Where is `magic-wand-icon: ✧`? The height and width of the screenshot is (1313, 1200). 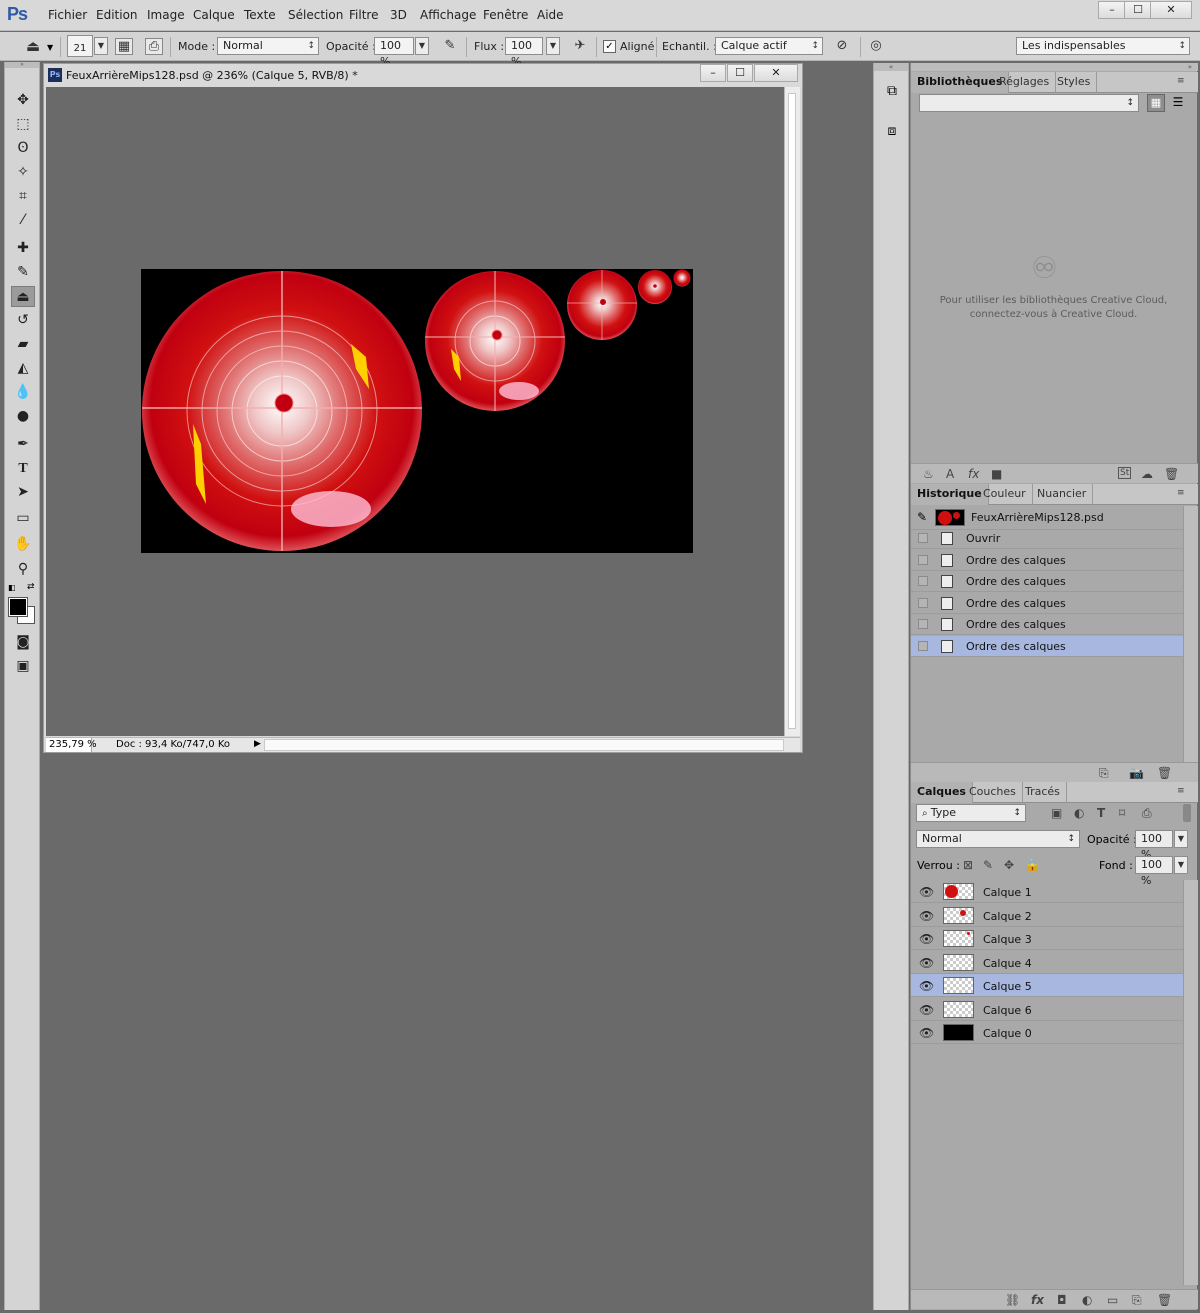
magic-wand-icon: ✧ is located at coordinates (23, 172).